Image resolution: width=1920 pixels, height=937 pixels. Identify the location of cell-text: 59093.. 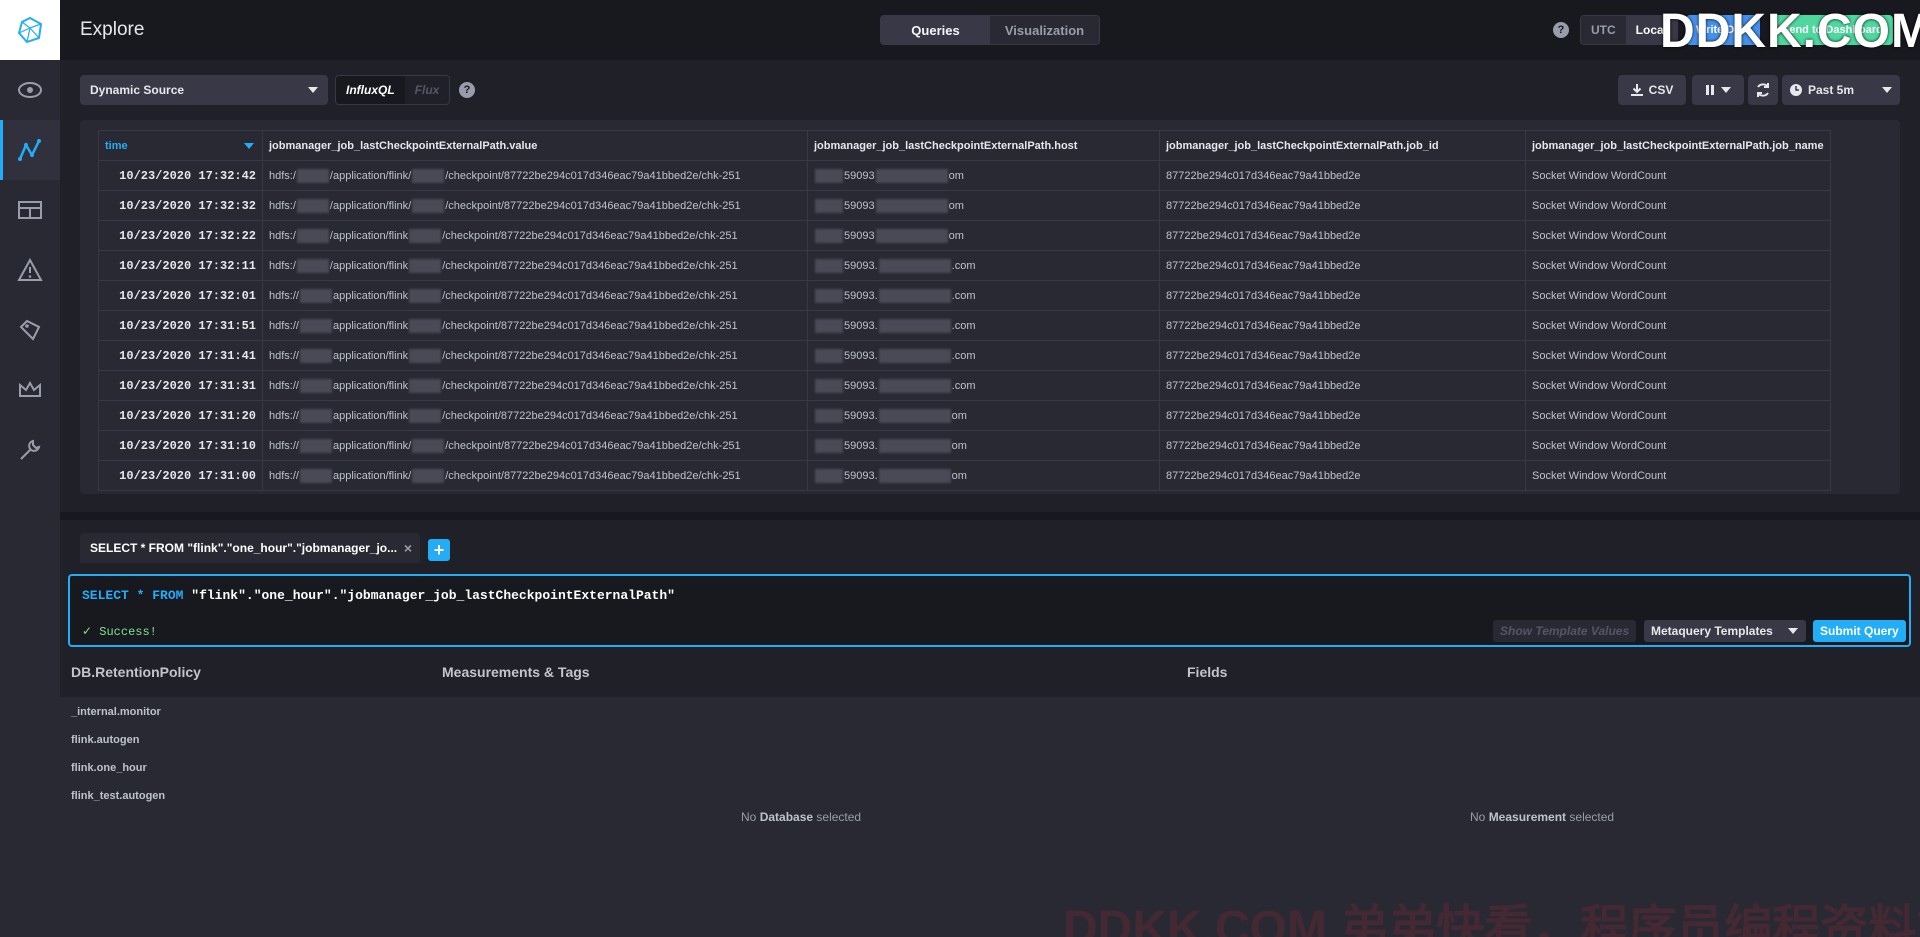
(861, 385).